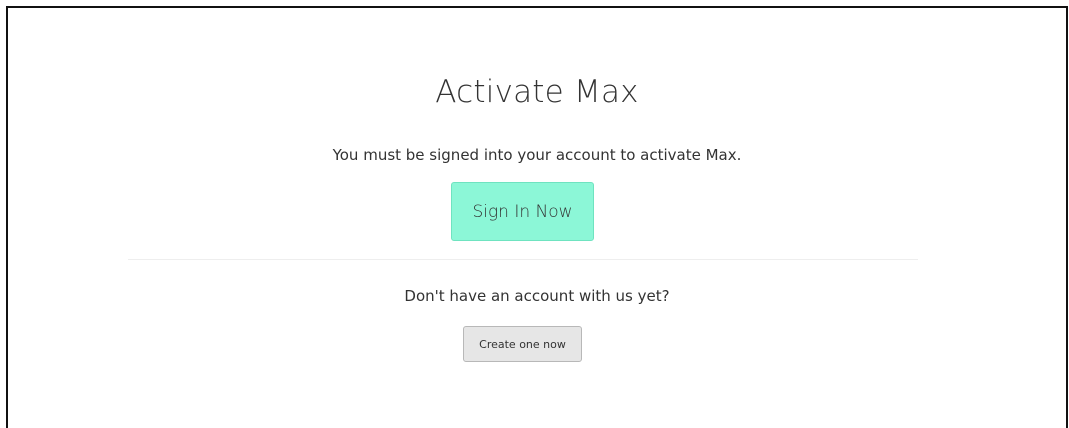  I want to click on section-divider, so click(523, 259).